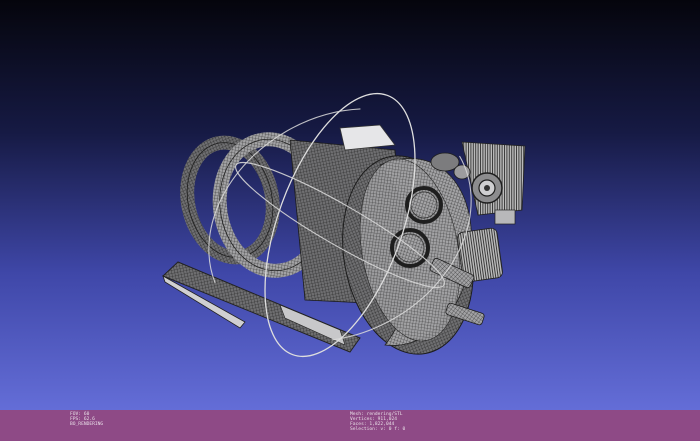 The width and height of the screenshot is (700, 441). What do you see at coordinates (87, 424) in the screenshot?
I see `render-mode-readout: BO_RENDERING` at bounding box center [87, 424].